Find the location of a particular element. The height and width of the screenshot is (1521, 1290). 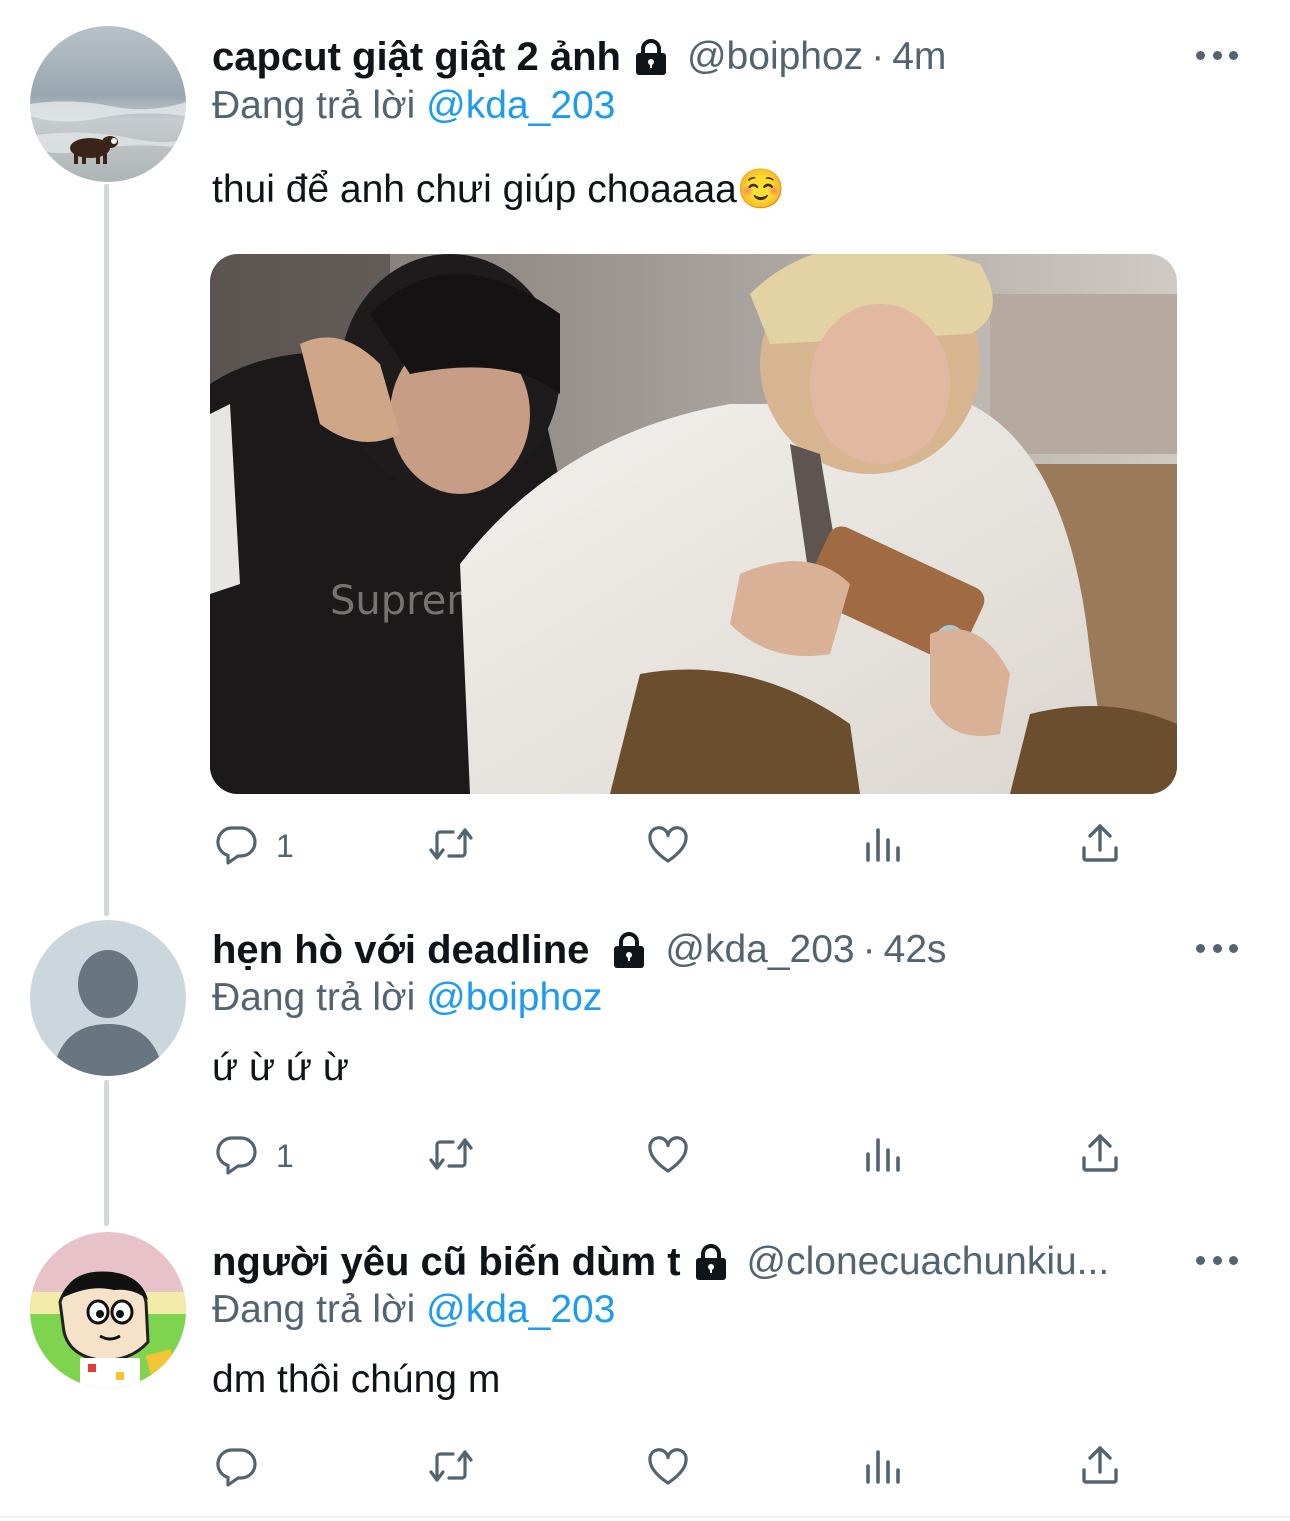

tweet-header: hẹn hò với deadline @kda_203 · 42s is located at coordinates (579, 950).